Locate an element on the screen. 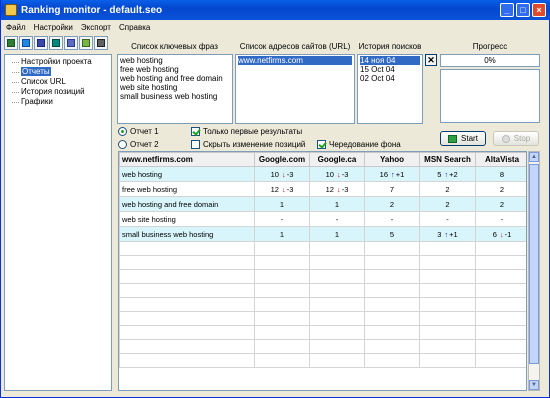 The height and width of the screenshot is (398, 550). run-button is located at coordinates (56, 43).